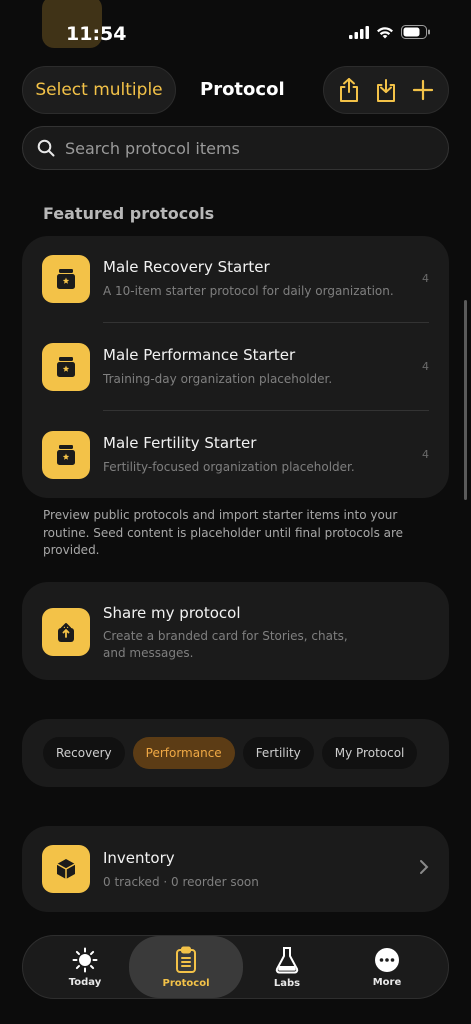 Image resolution: width=471 pixels, height=1024 pixels. I want to click on chip-recovery: Recovery, so click(84, 753).